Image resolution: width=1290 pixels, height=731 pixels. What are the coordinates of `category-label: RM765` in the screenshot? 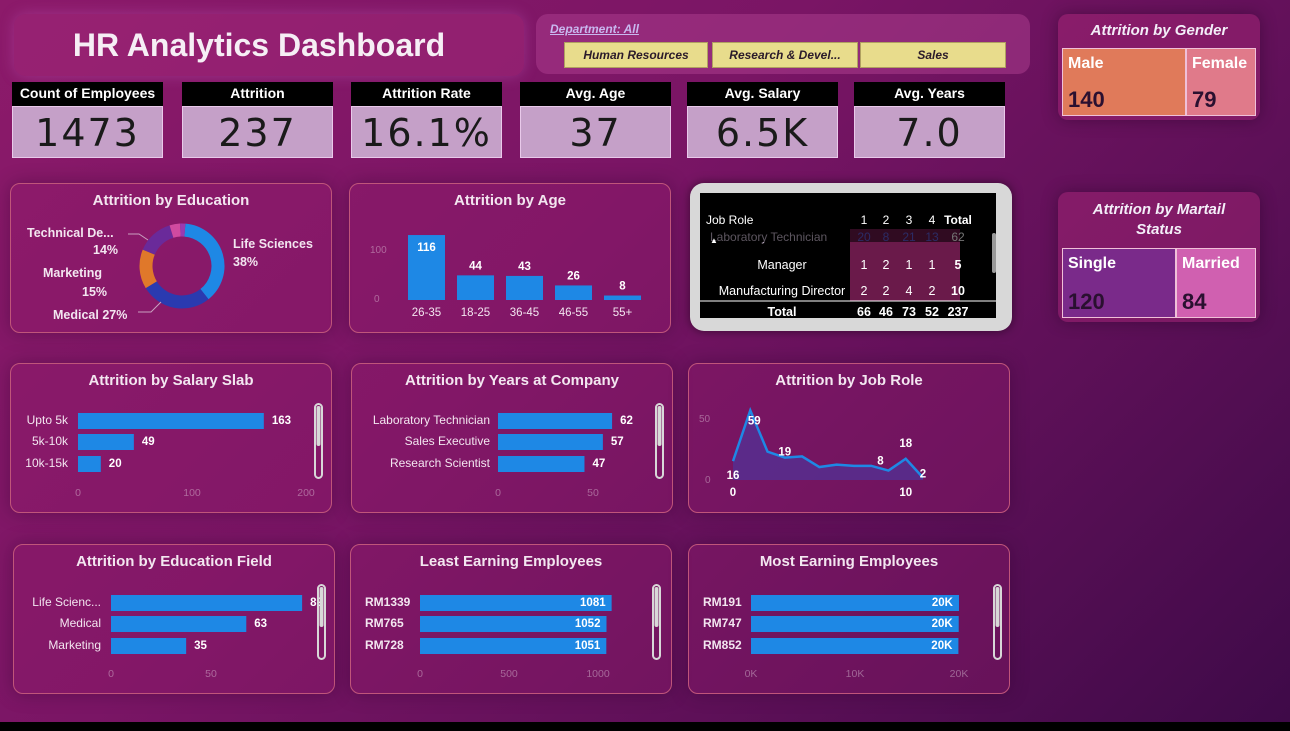 It's located at (384, 623).